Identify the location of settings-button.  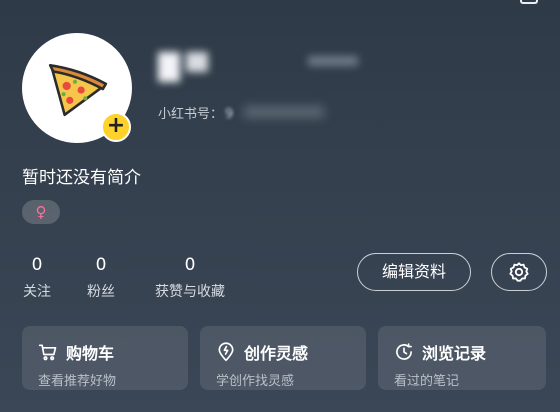
(519, 272).